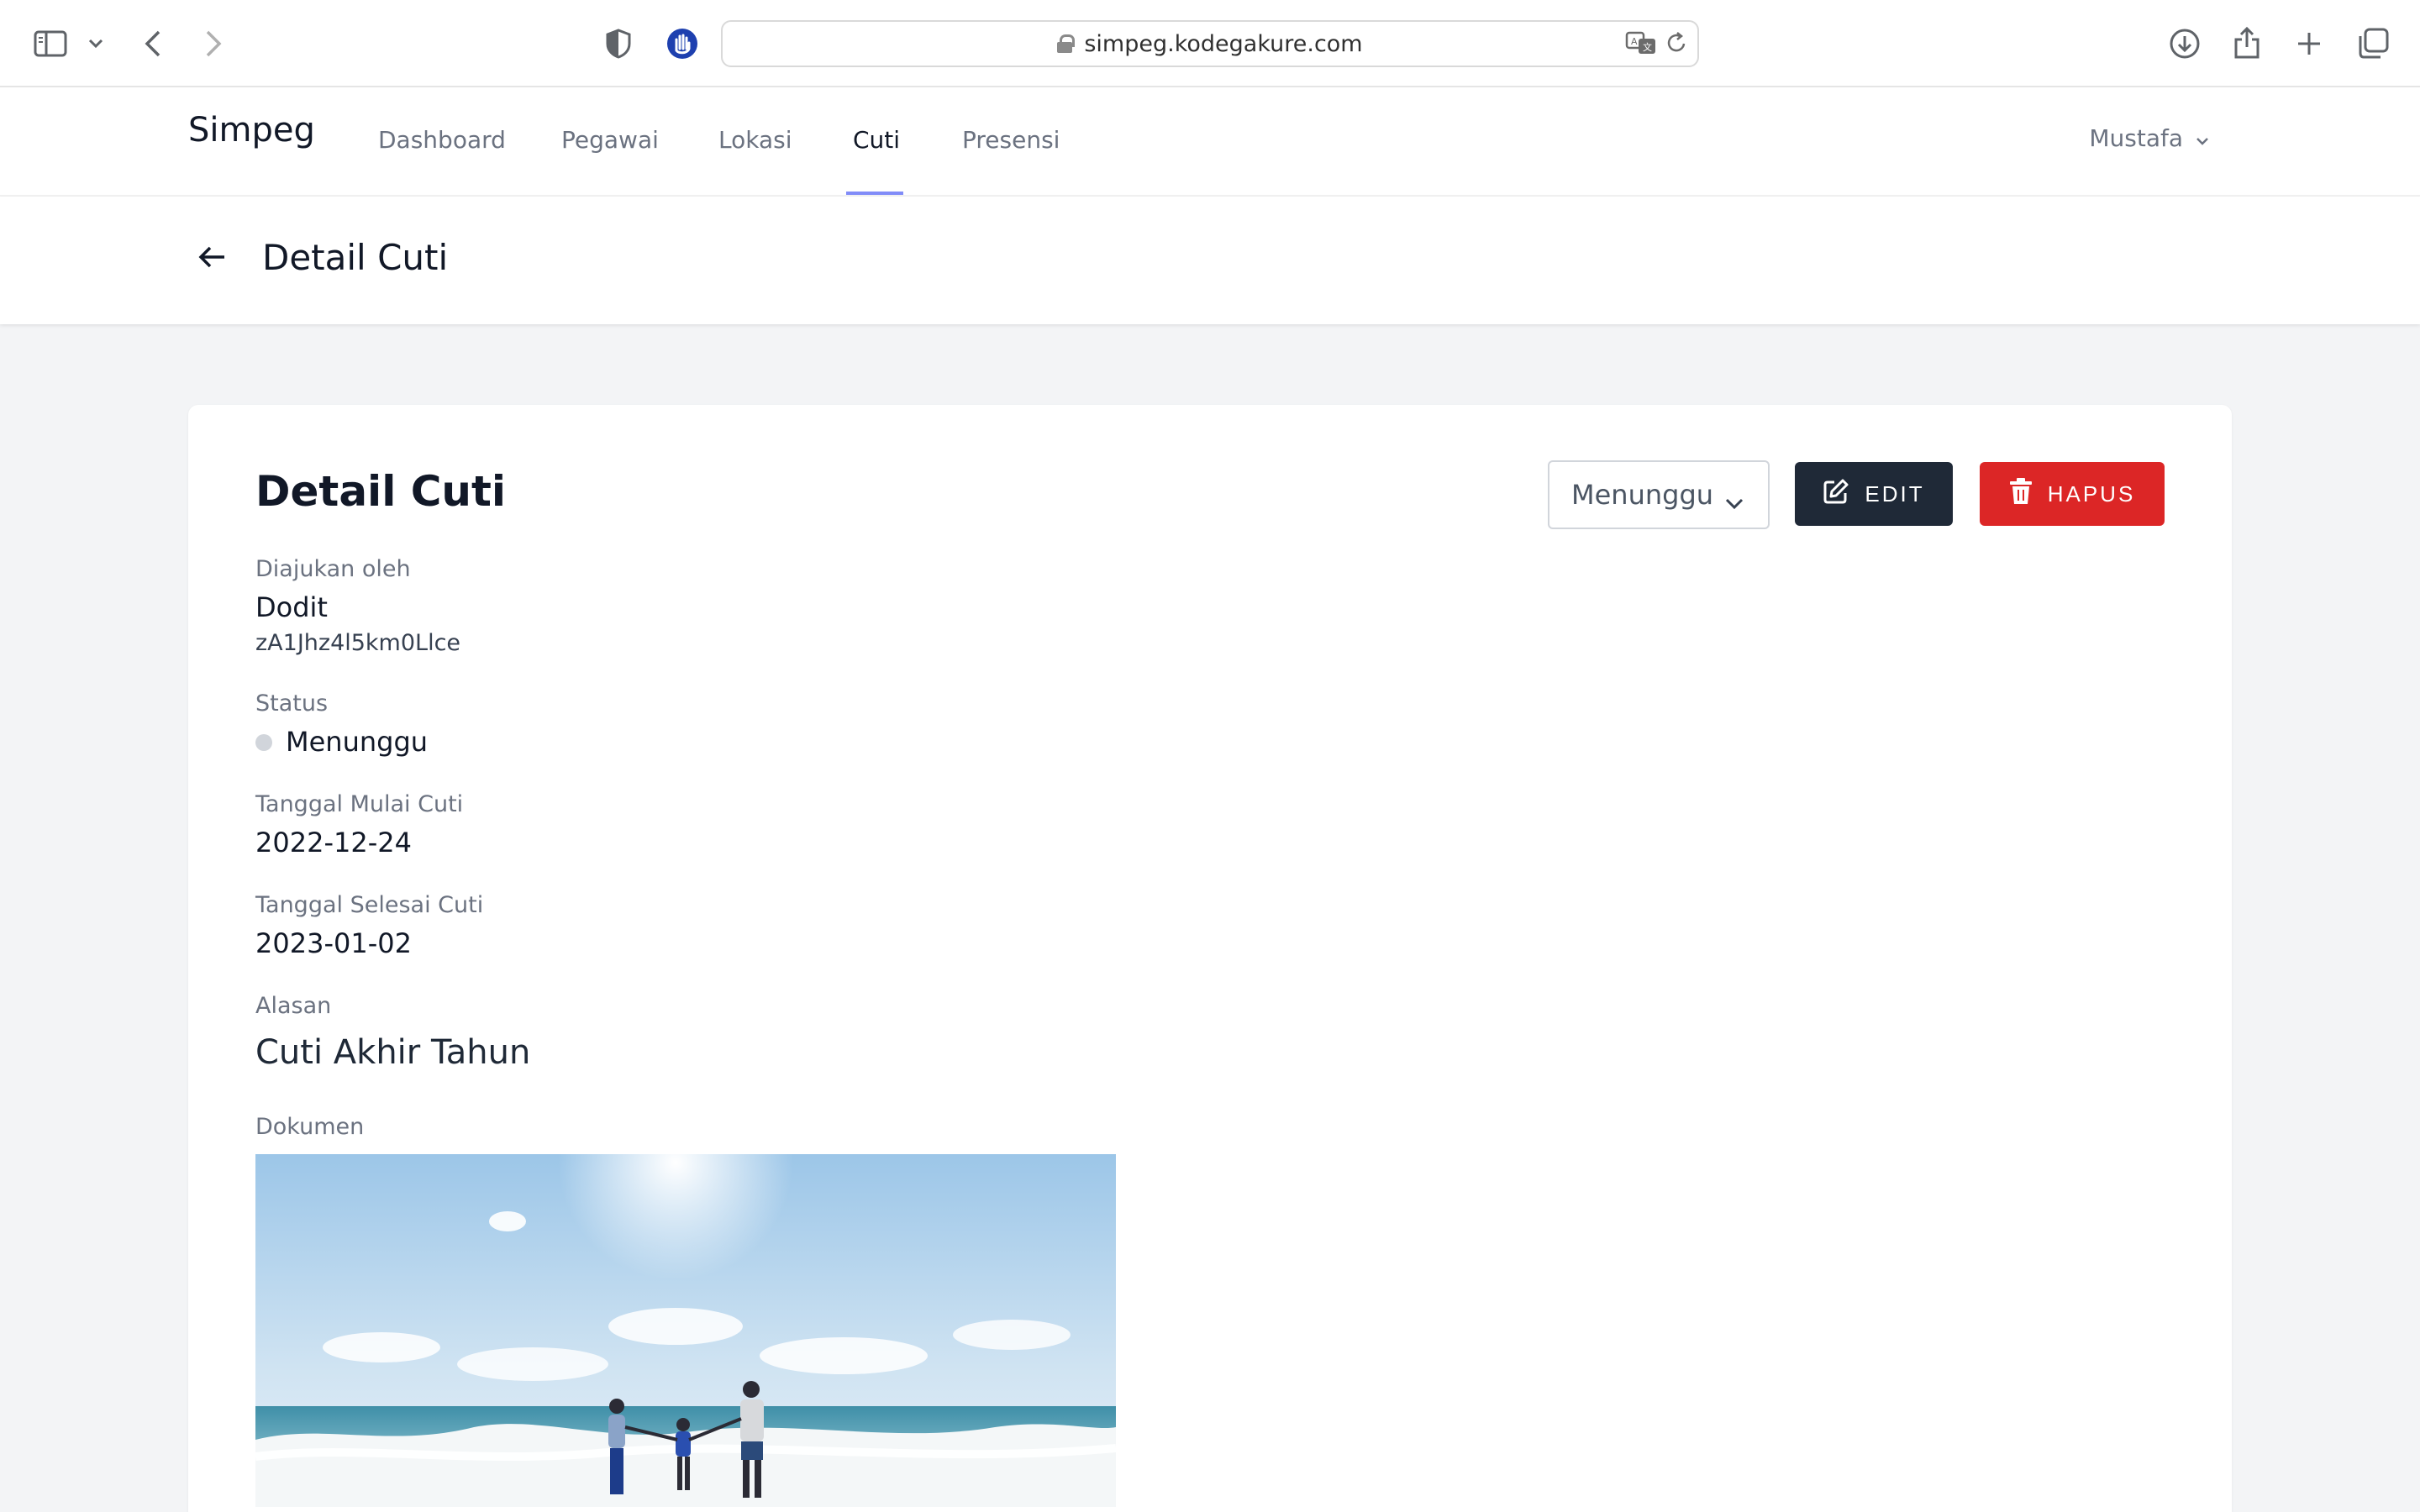 The width and height of the screenshot is (2420, 1512). Describe the element at coordinates (2184, 43) in the screenshot. I see `download-icon` at that location.